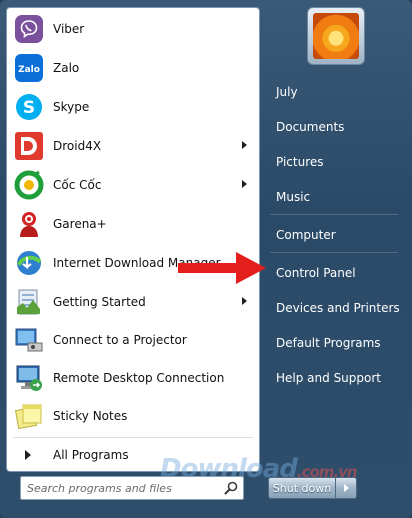 This screenshot has width=412, height=518. I want to click on program-projector: Connect to a Projector, so click(133, 340).